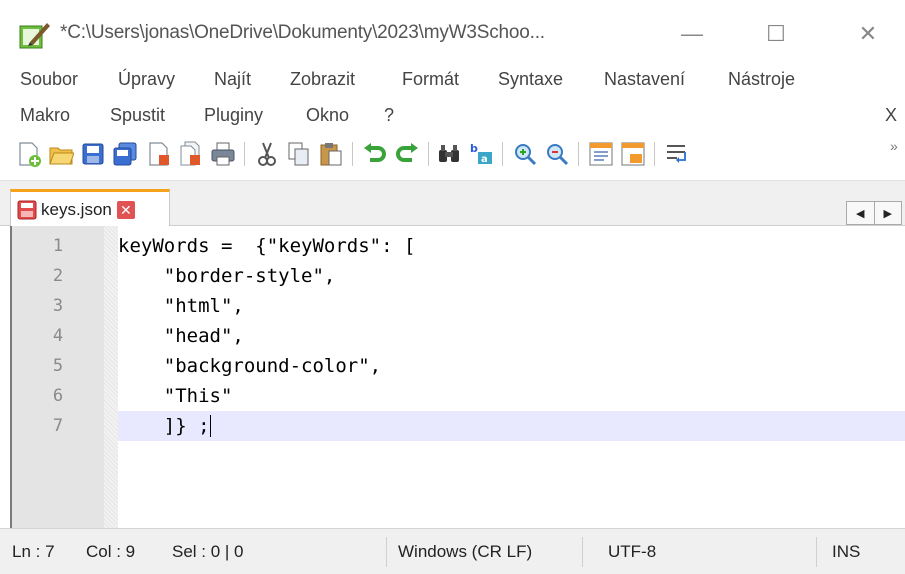  Describe the element at coordinates (58, 336) in the screenshot. I see `line-number: 4` at that location.